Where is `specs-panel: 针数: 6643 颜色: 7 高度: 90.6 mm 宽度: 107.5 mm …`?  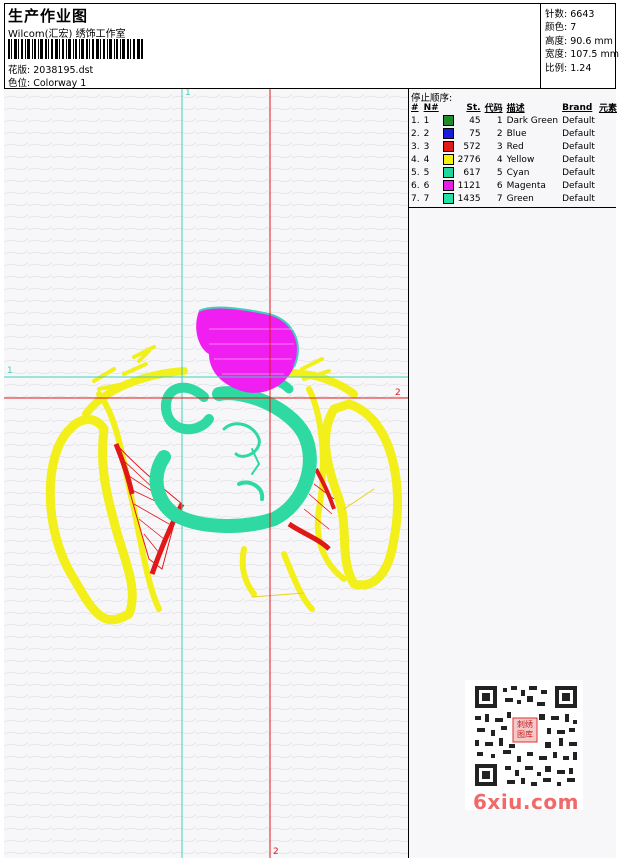
specs-panel: 针数: 6643 颜色: 7 高度: 90.6 mm 宽度: 107.5 mm … is located at coordinates (579, 46).